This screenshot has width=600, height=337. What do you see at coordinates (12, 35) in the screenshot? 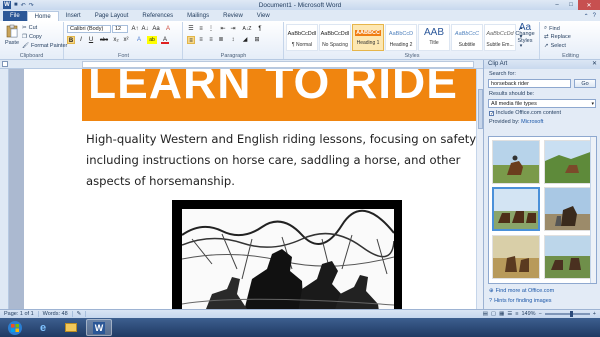
I see `paste-button: Paste` at bounding box center [12, 35].